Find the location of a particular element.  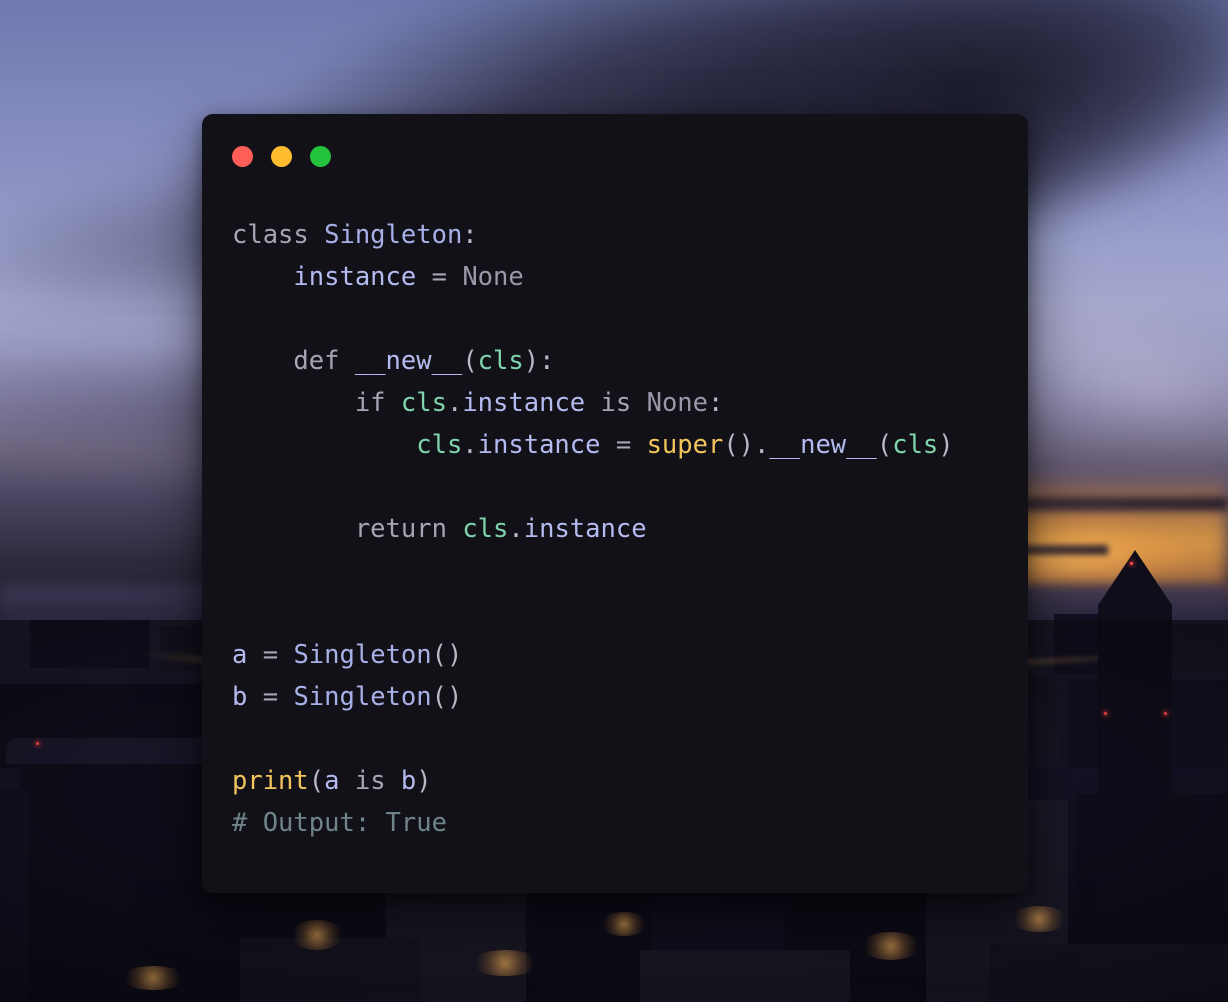

token-none-literal-2: None is located at coordinates (677, 403).